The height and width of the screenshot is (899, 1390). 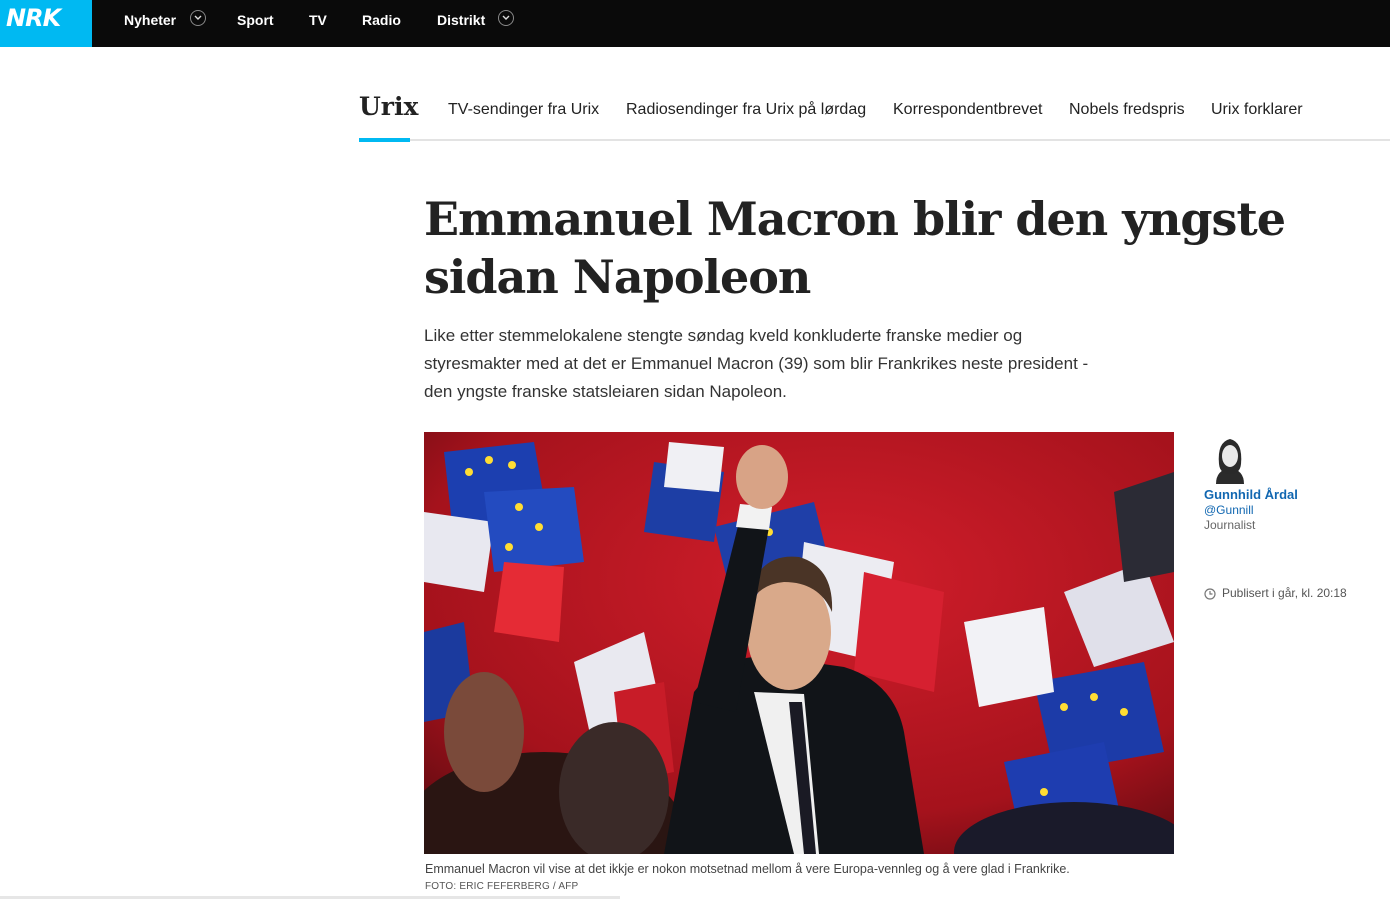 What do you see at coordinates (388, 106) in the screenshot?
I see `section-title: Urix` at bounding box center [388, 106].